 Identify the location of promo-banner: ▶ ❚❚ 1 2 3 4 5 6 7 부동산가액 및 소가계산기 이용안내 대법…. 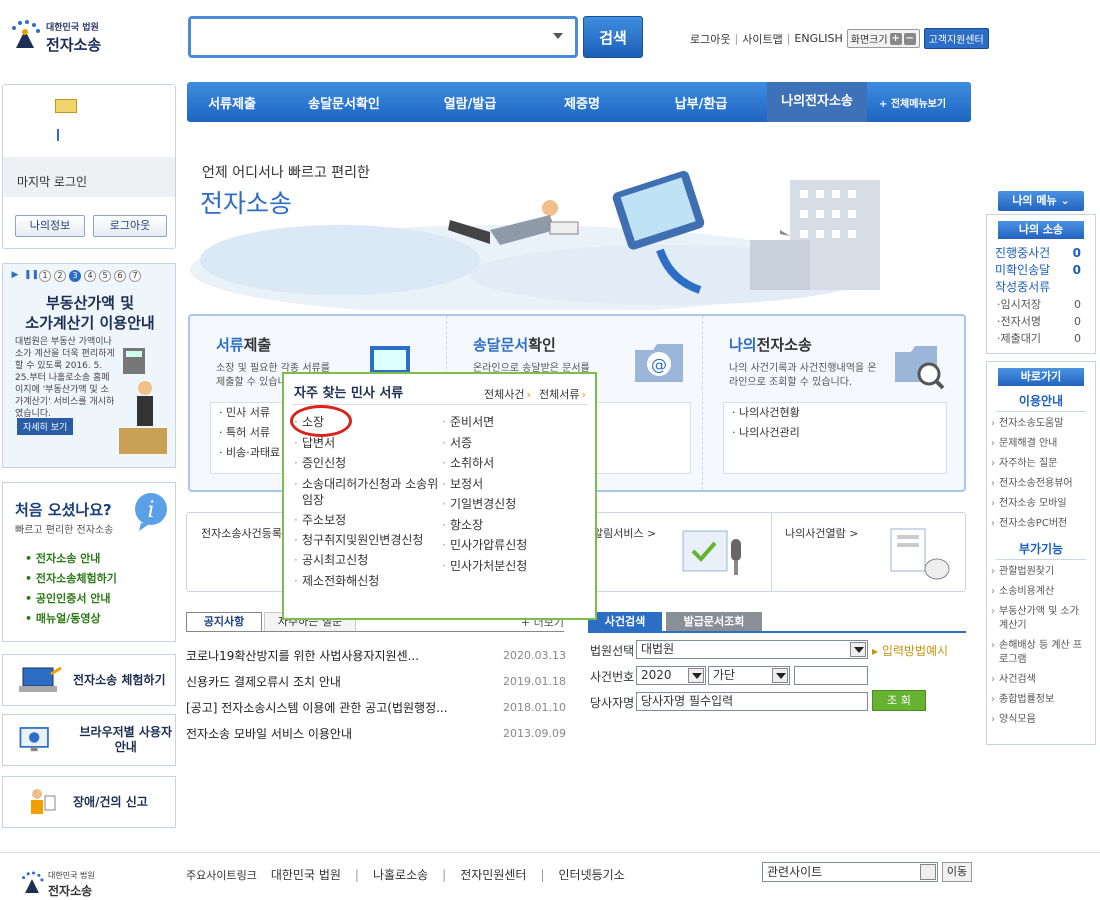
(89, 365).